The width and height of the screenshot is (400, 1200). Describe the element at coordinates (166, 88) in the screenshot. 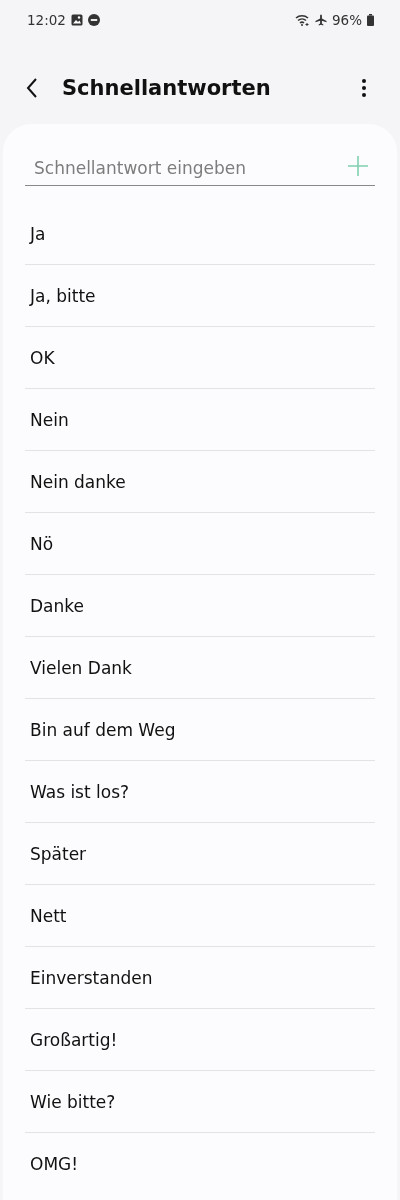

I see `page-title: Schnellantworten` at that location.